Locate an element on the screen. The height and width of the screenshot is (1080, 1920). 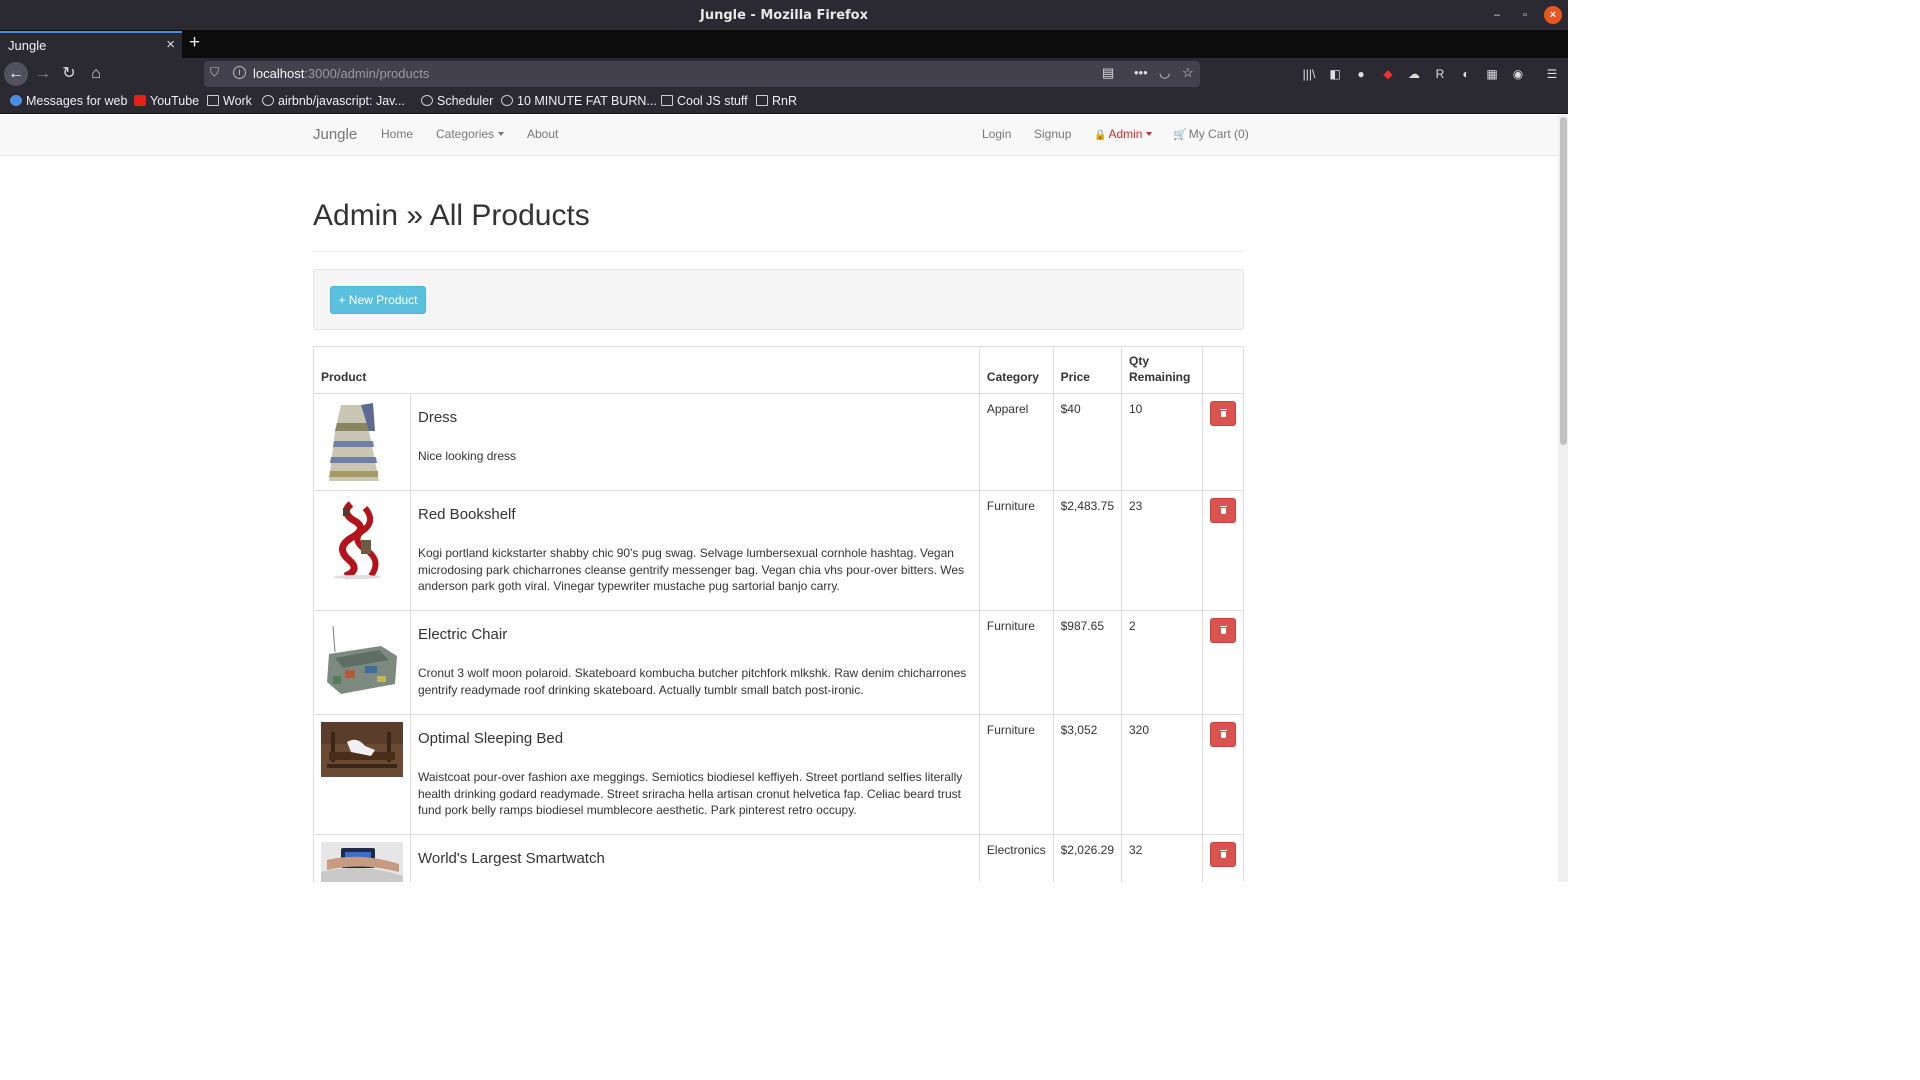
nav-login: Login is located at coordinates (996, 134).